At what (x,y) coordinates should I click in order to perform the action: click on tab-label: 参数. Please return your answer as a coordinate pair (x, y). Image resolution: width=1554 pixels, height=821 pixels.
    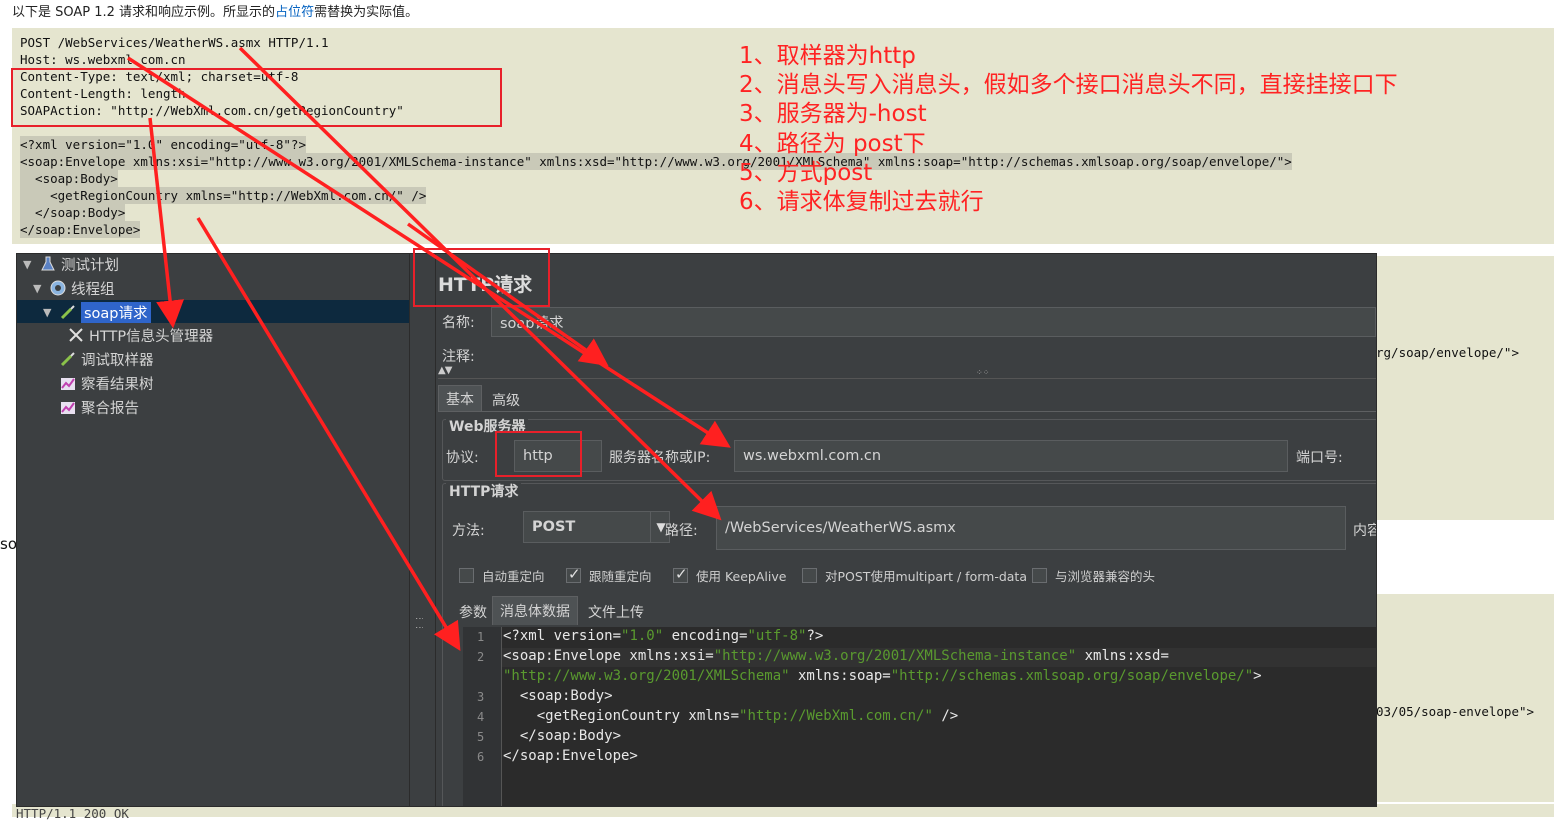
    Looking at the image, I should click on (473, 613).